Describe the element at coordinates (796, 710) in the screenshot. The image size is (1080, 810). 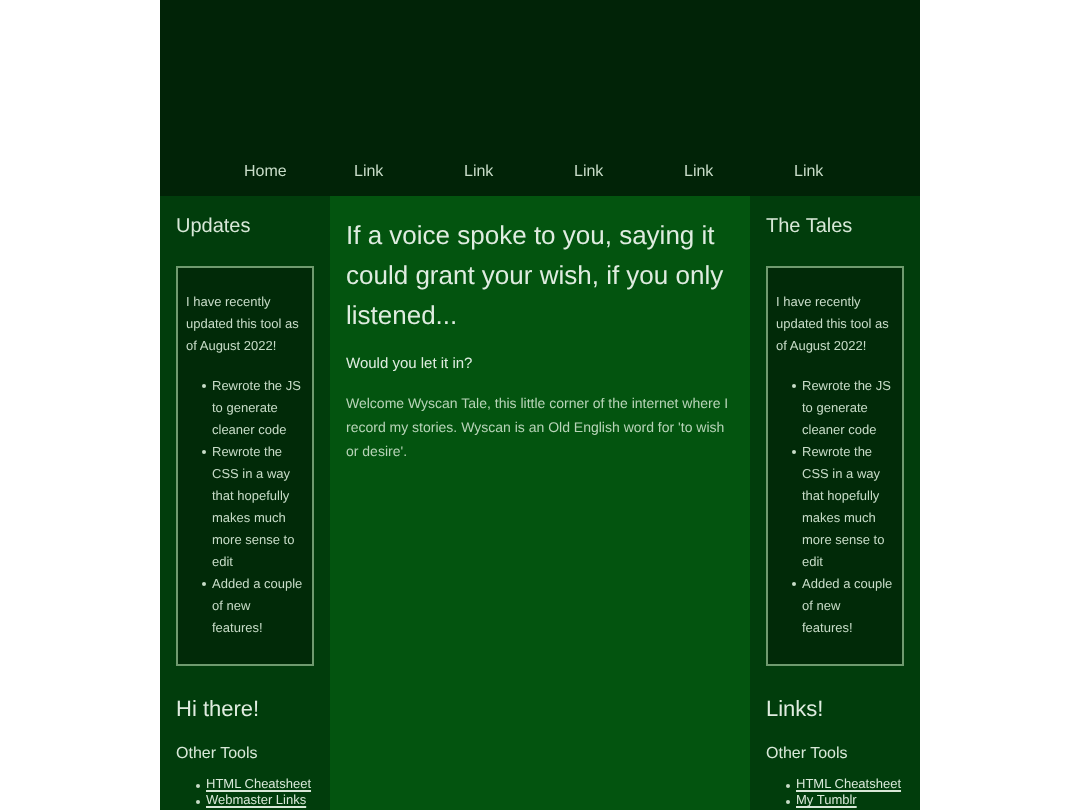
I see `sidebar-heading: Links!` at that location.